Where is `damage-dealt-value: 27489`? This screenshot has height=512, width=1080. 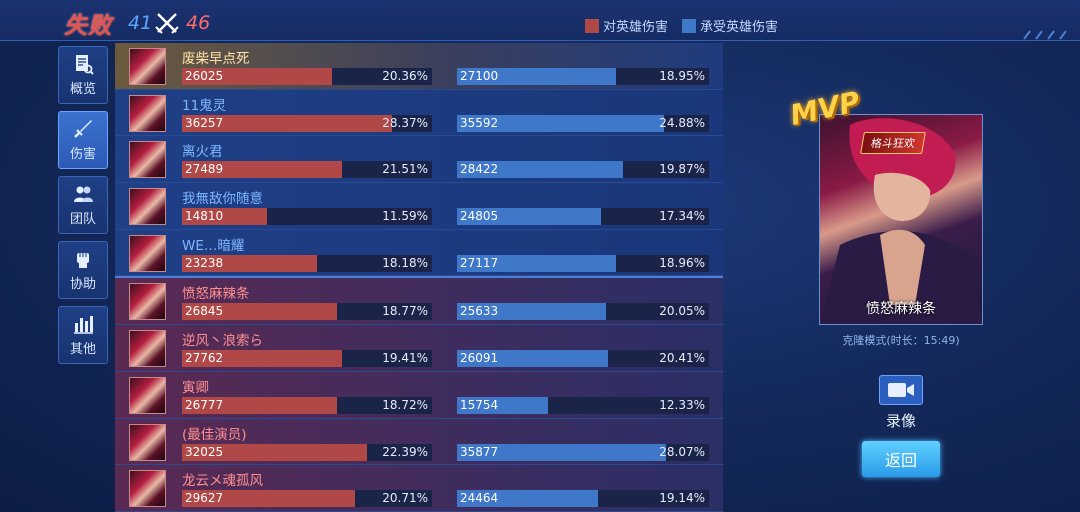
damage-dealt-value: 27489 is located at coordinates (204, 169).